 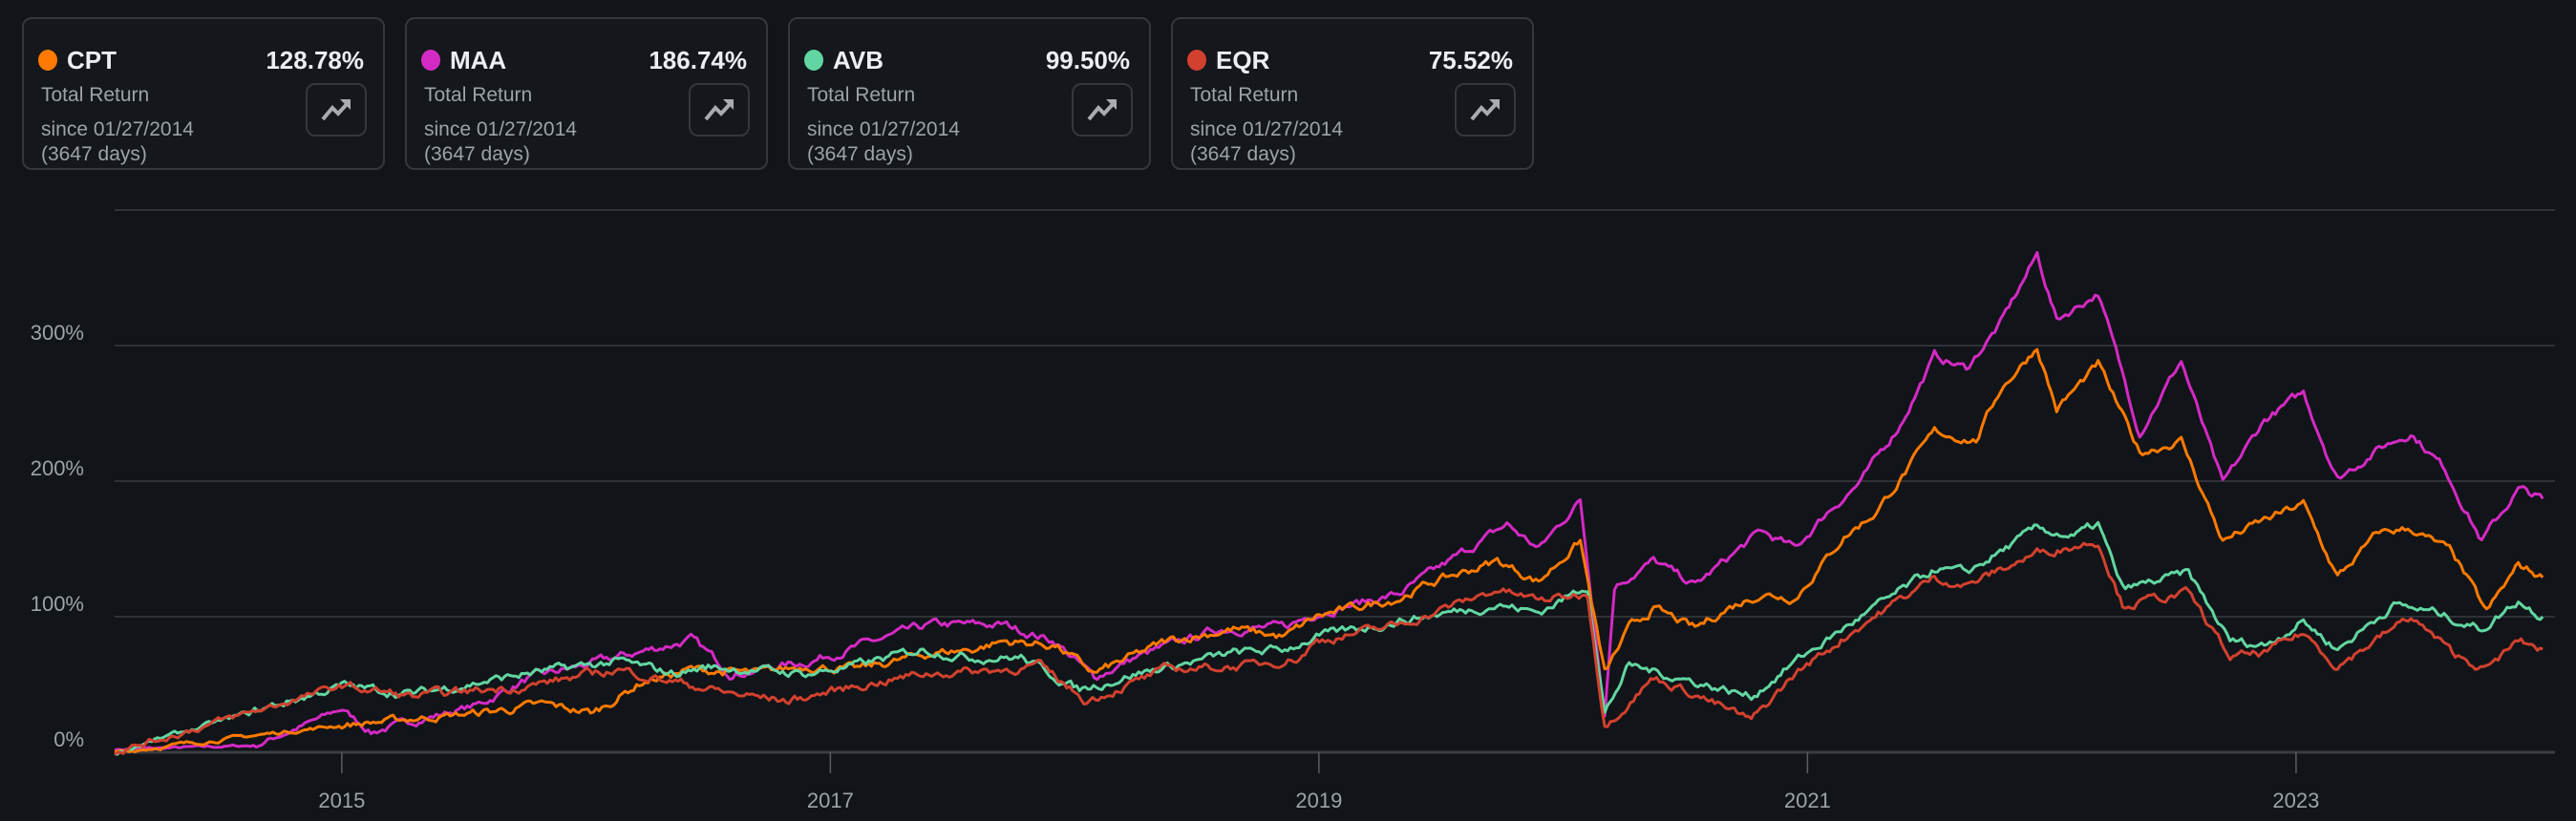 What do you see at coordinates (1318, 801) in the screenshot?
I see `x-tick-label: 2019` at bounding box center [1318, 801].